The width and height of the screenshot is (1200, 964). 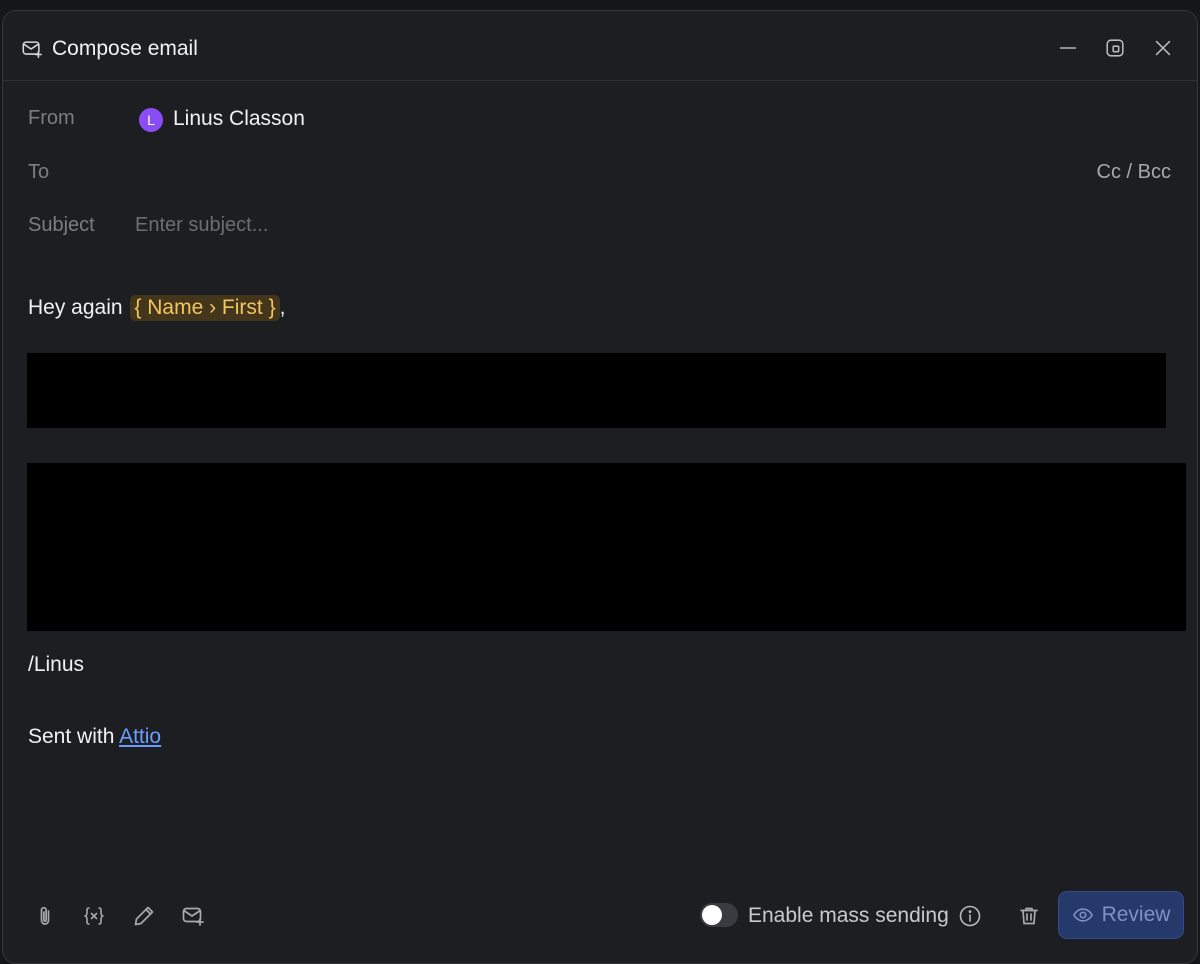 What do you see at coordinates (600, 46) in the screenshot?
I see `title-bar: Compose email` at bounding box center [600, 46].